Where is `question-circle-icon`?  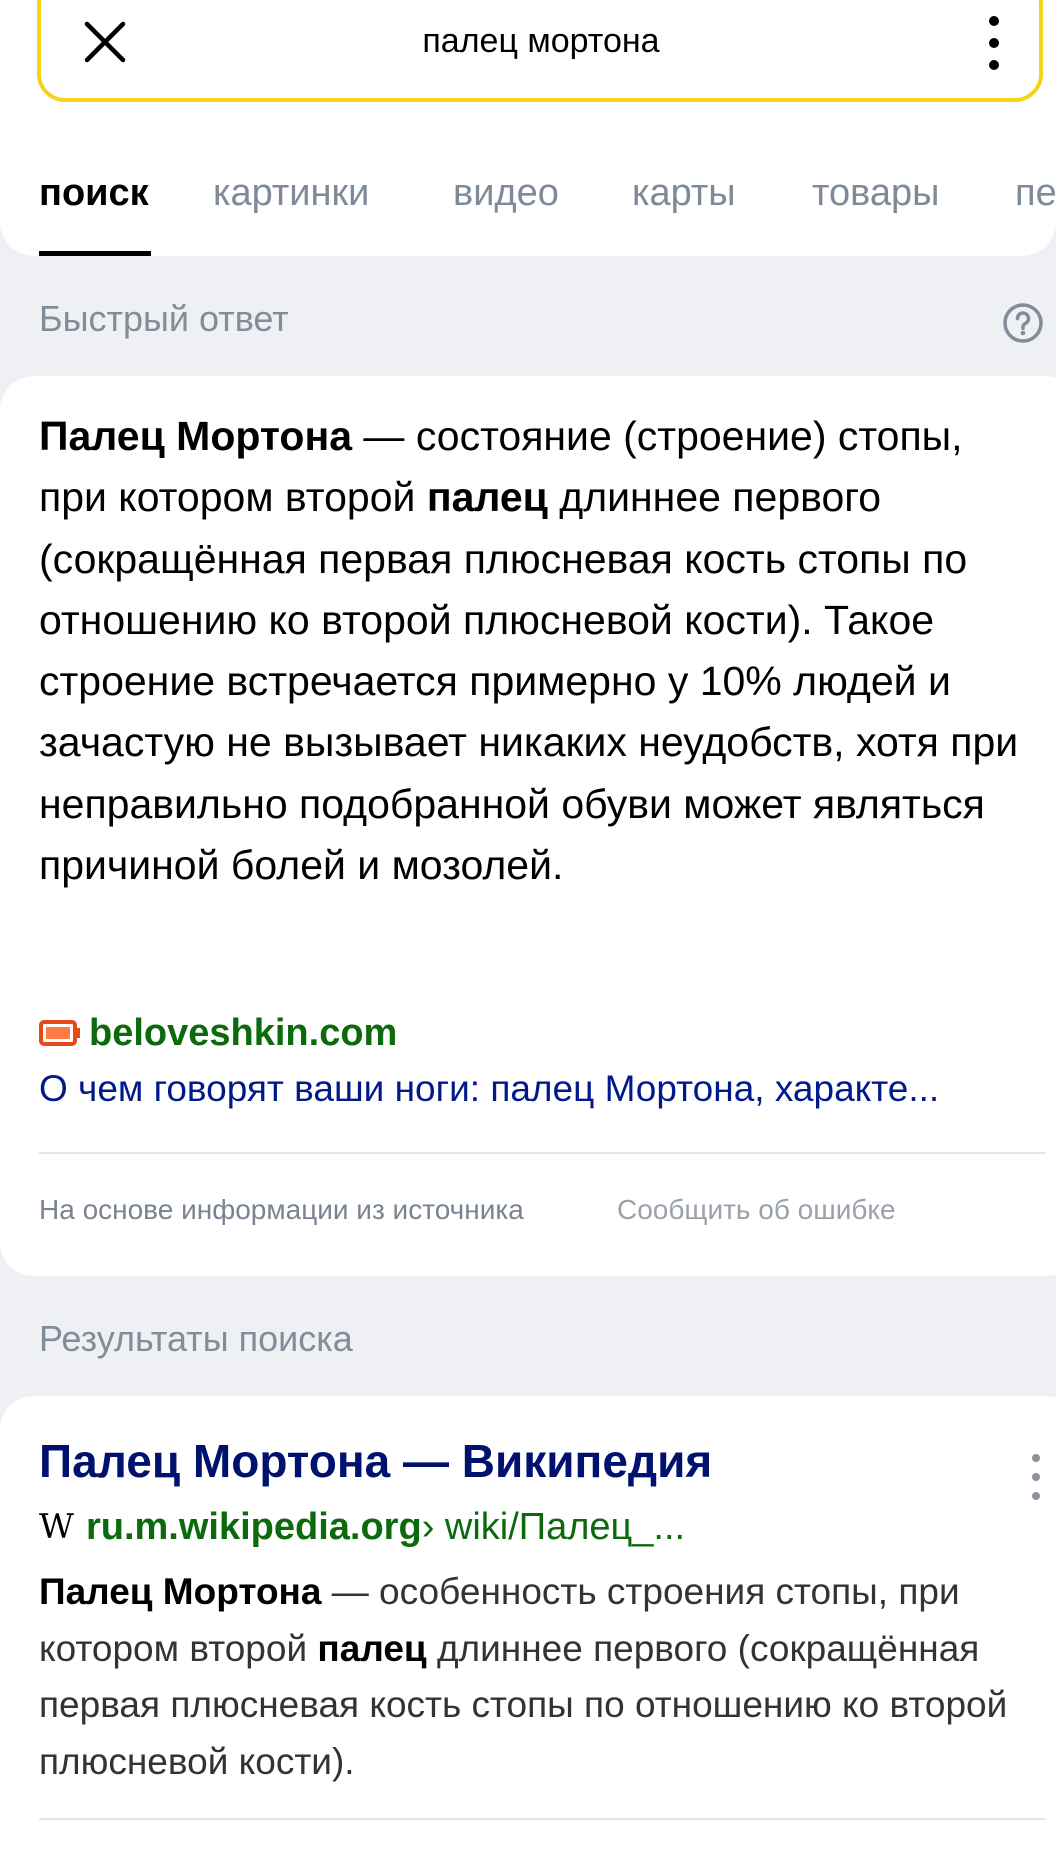
question-circle-icon is located at coordinates (1023, 323).